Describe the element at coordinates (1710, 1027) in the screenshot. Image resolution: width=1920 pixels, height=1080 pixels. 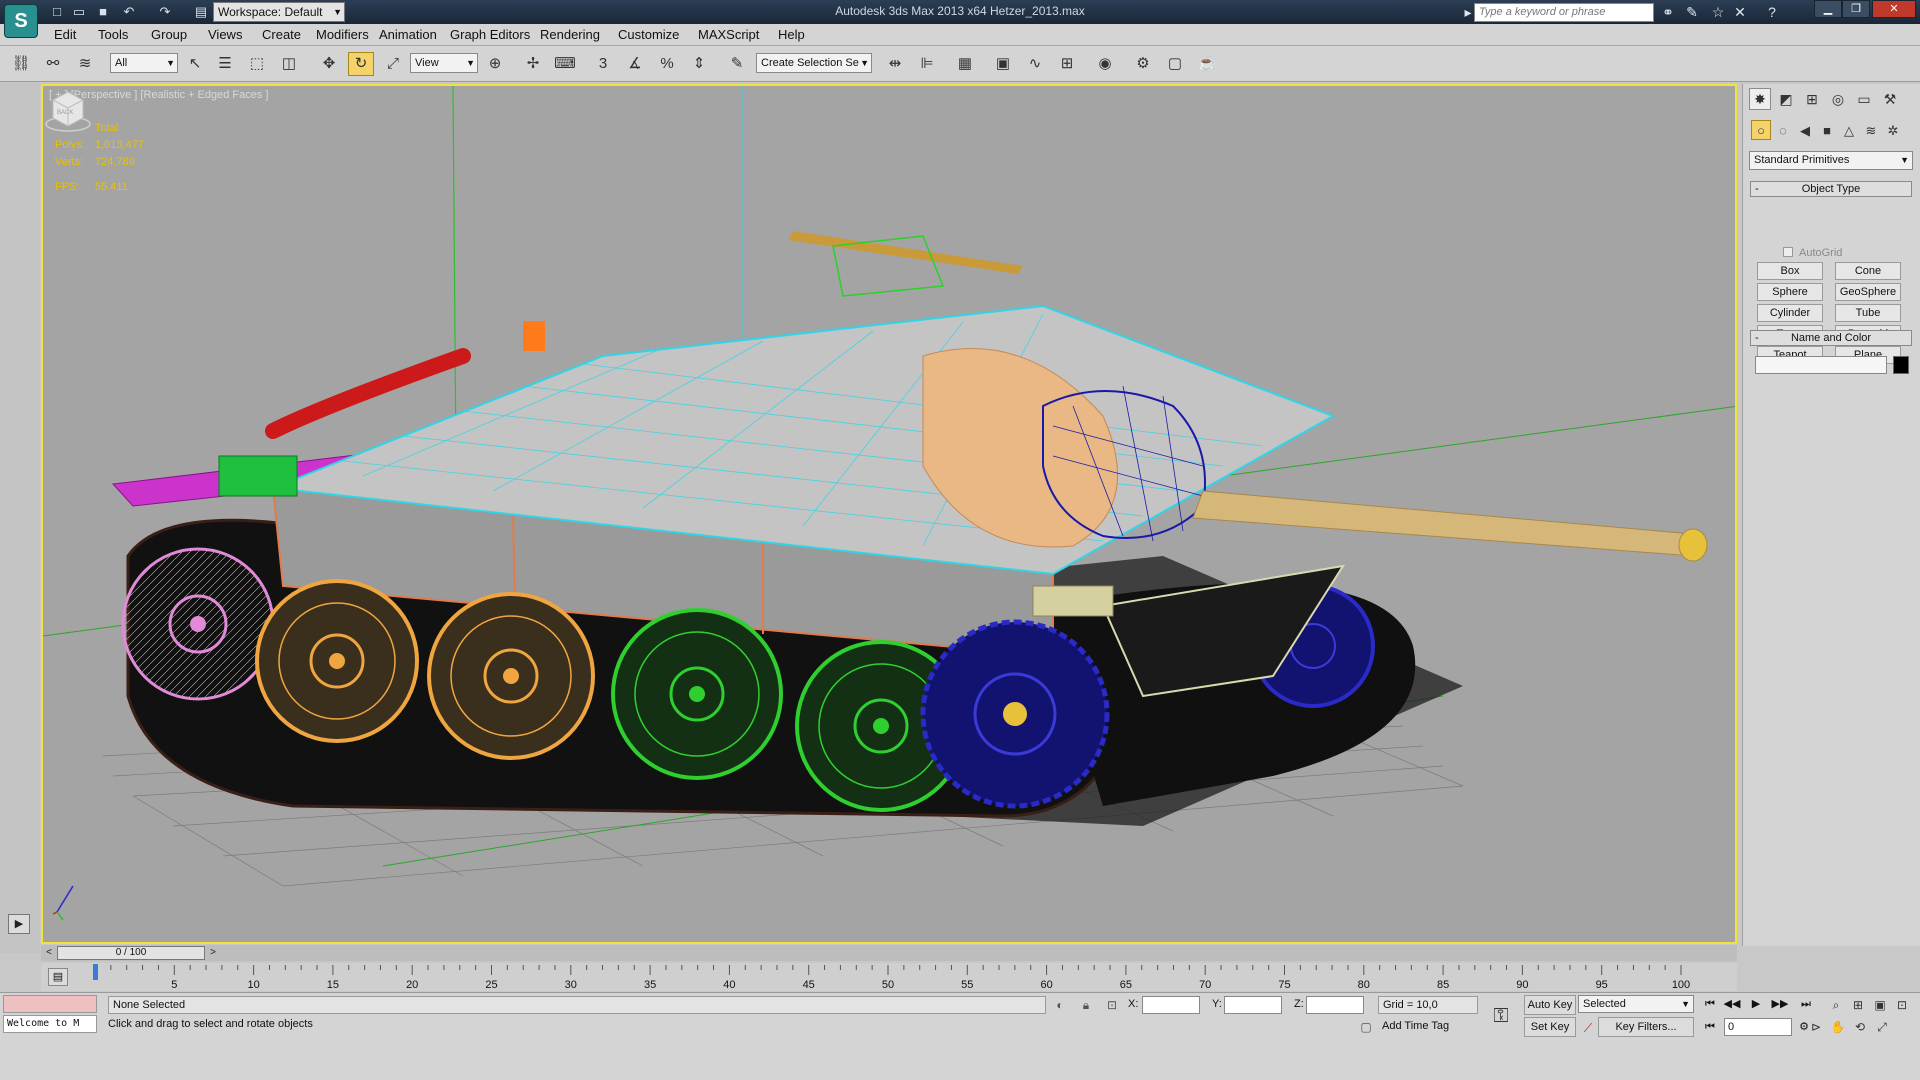
I see `key-mode-toggle-icon: ⏮` at that location.